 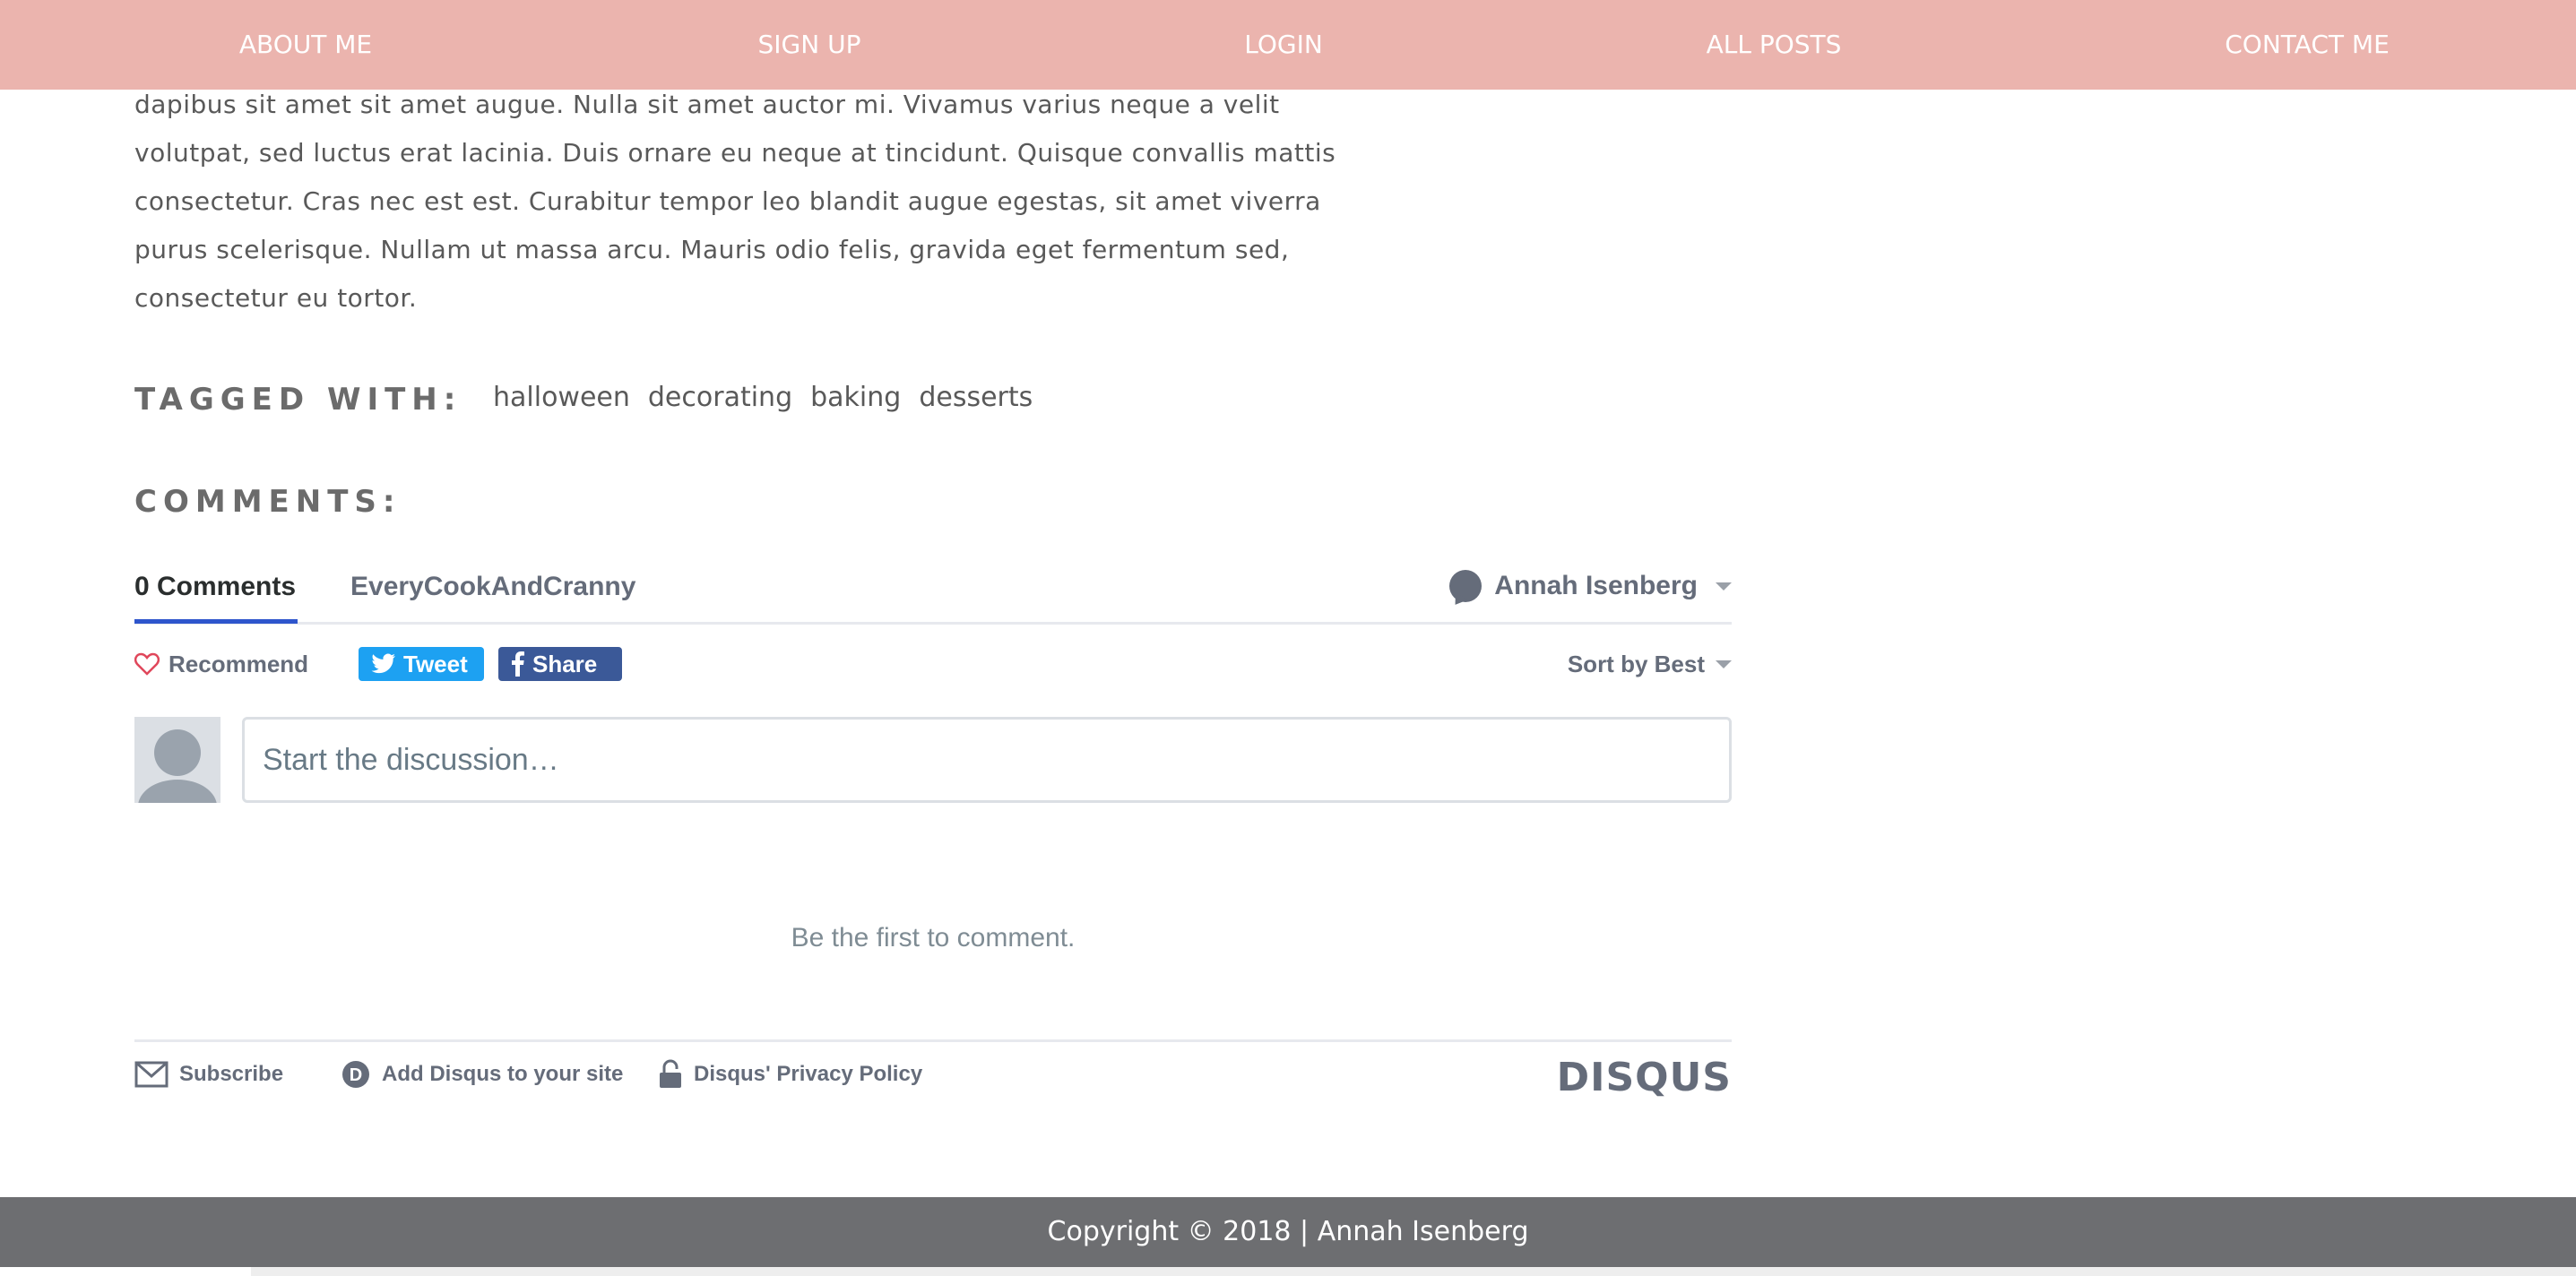 What do you see at coordinates (976, 397) in the screenshot?
I see `tag-desserts: desserts` at bounding box center [976, 397].